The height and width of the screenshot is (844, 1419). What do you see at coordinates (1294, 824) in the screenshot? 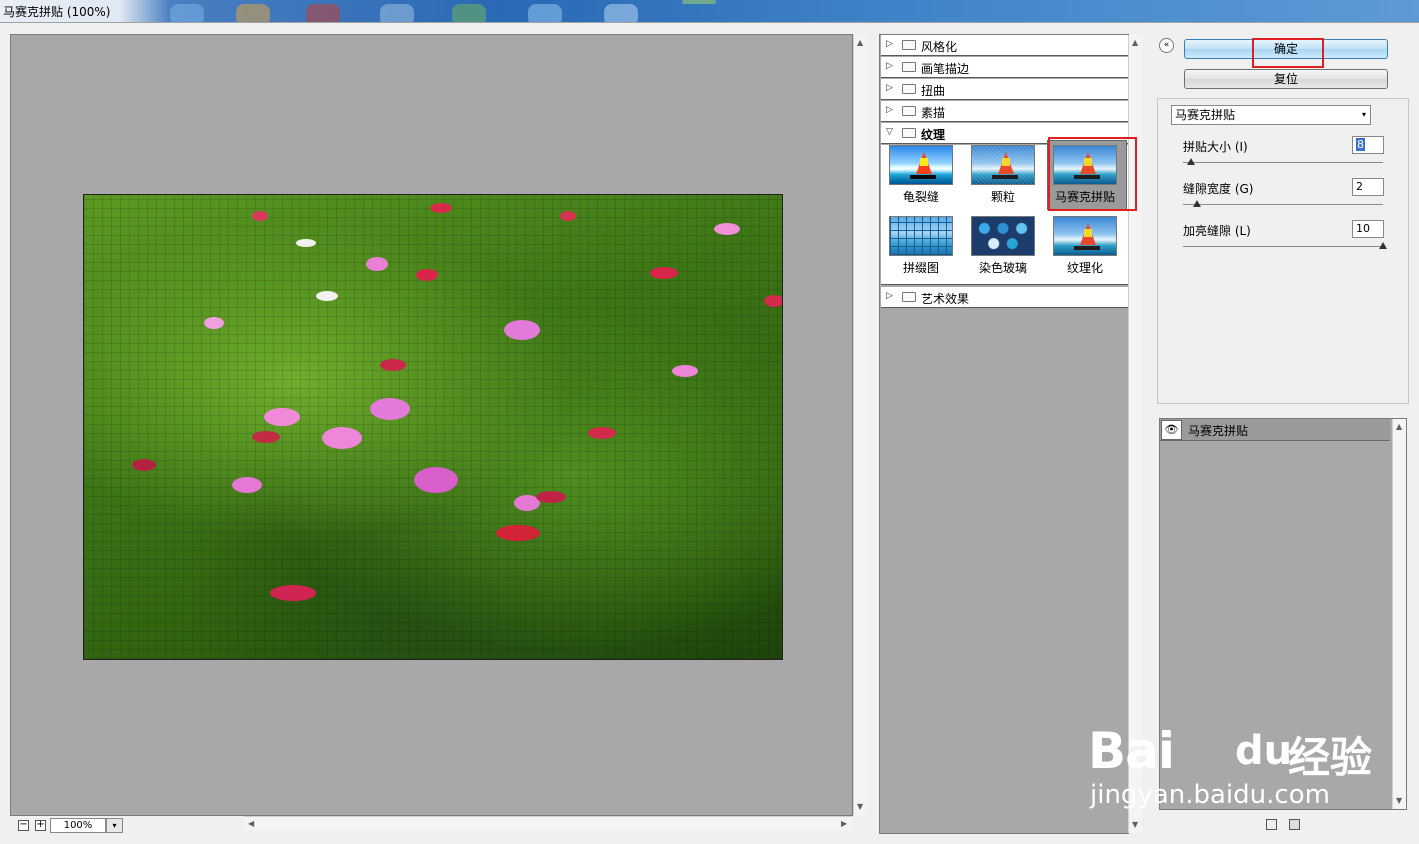
I see `delete-effect-layer-icon` at bounding box center [1294, 824].